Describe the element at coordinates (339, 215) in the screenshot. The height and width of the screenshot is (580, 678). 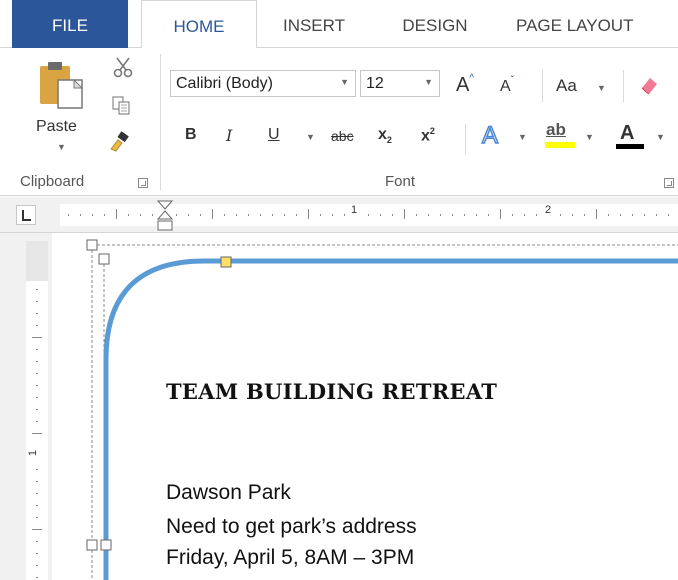
I see `horizontal-ruler: 1 2` at that location.